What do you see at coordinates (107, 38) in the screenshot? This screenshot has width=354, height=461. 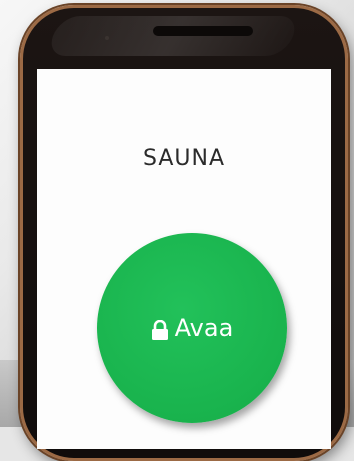 I see `front-camera-icon` at bounding box center [107, 38].